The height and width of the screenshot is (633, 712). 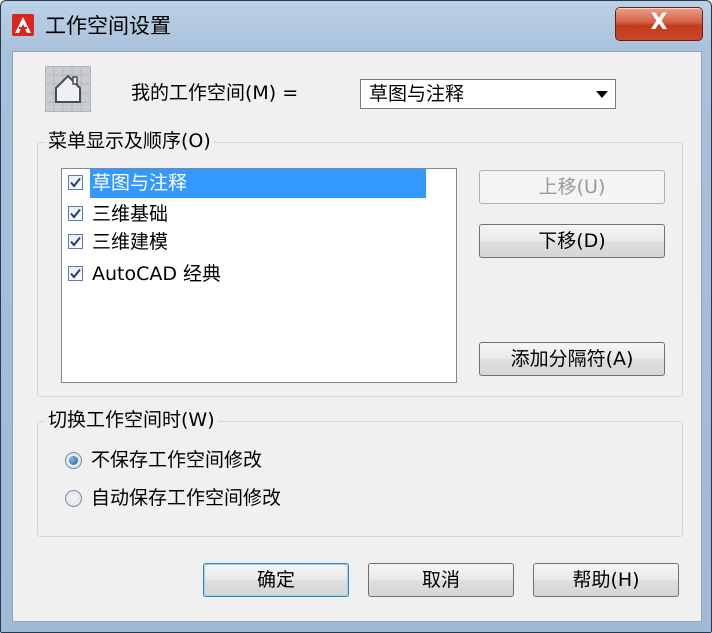 What do you see at coordinates (68, 89) in the screenshot?
I see `house-icon` at bounding box center [68, 89].